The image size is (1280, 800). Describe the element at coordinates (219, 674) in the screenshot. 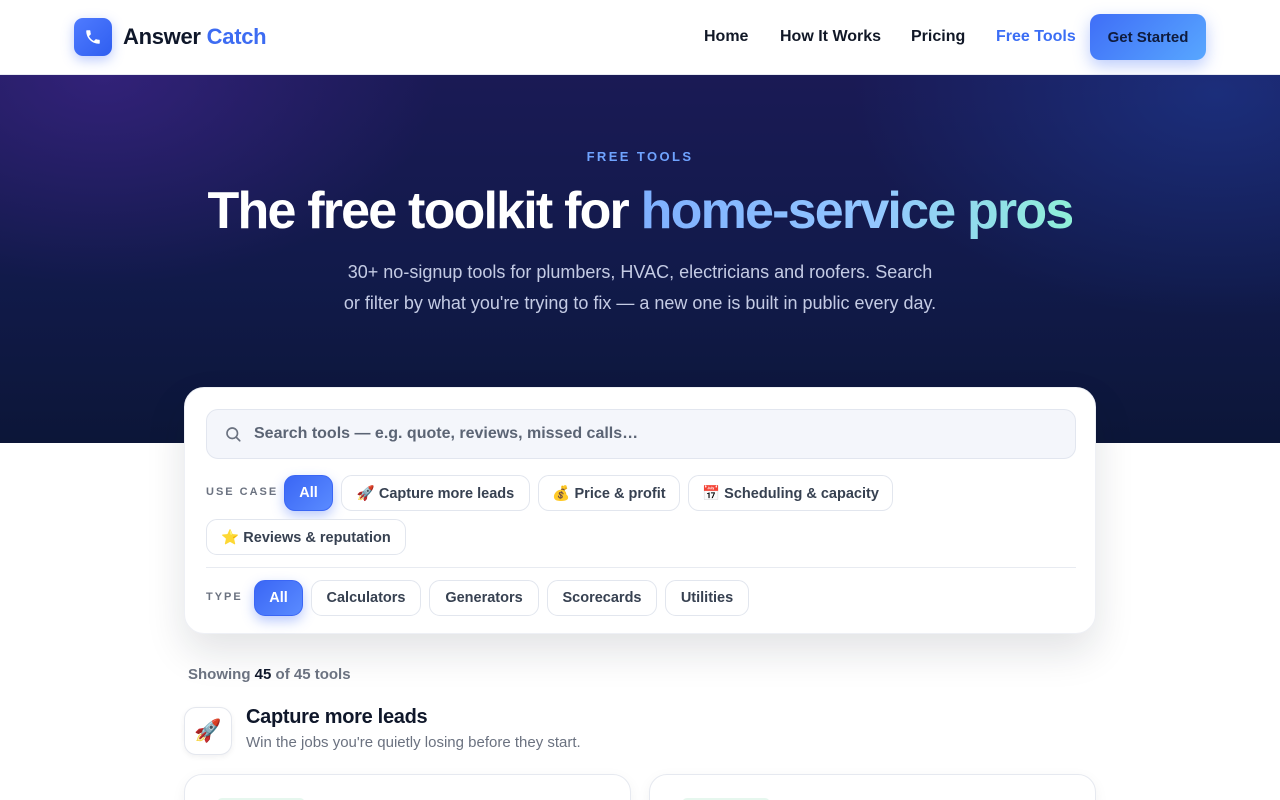

I see `results-prefix: Showing` at that location.